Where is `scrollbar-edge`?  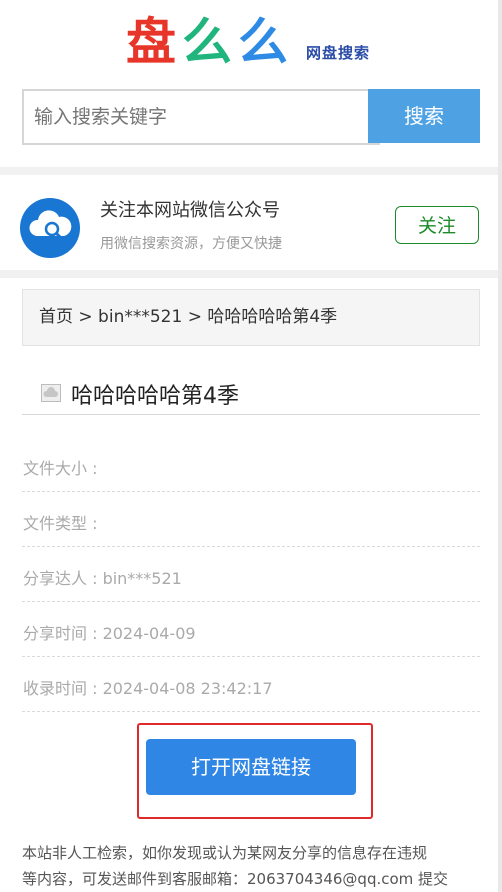
scrollbar-edge is located at coordinates (500, 446).